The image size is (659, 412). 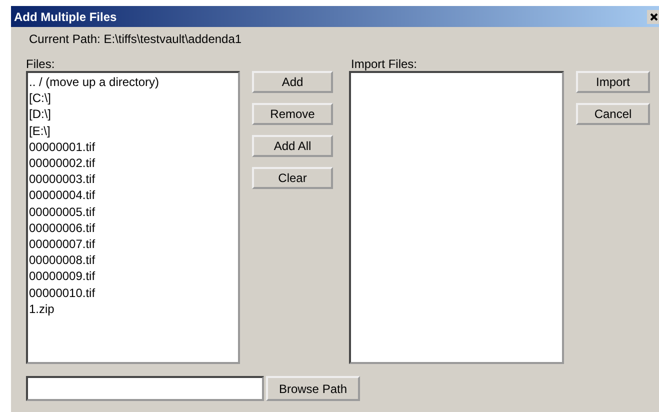 What do you see at coordinates (292, 114) in the screenshot?
I see `action-button: Remove` at bounding box center [292, 114].